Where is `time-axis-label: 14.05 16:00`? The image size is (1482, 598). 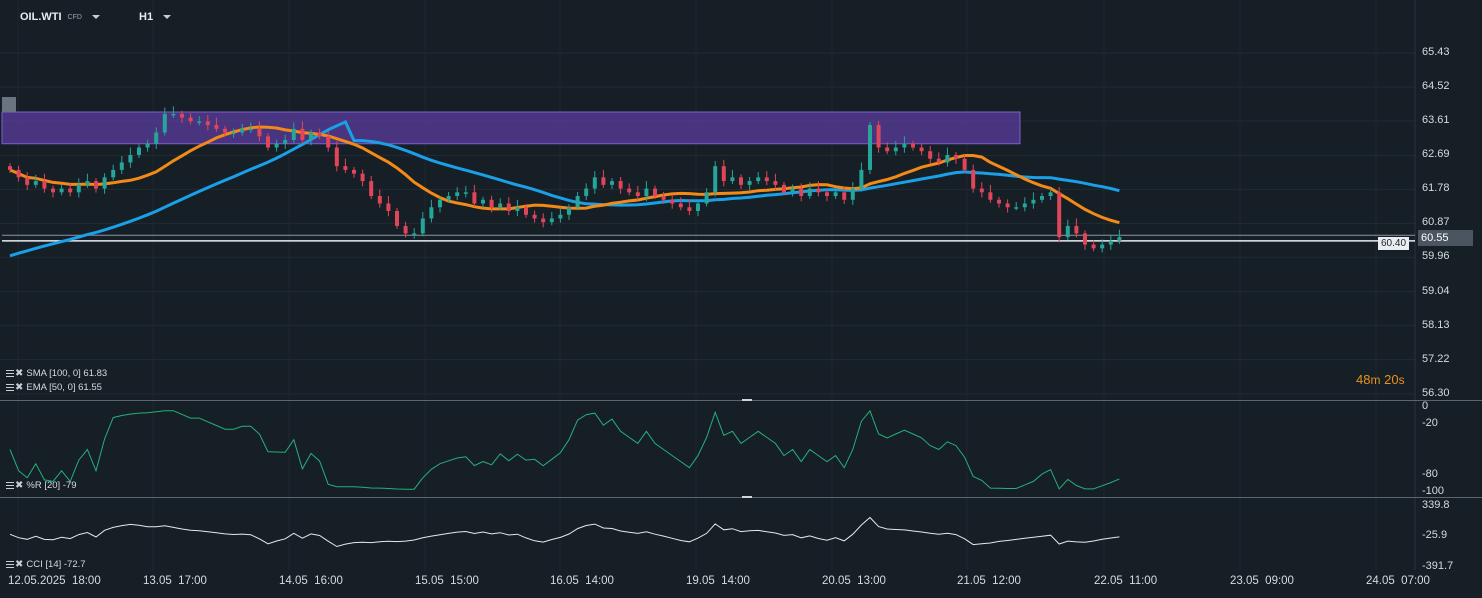
time-axis-label: 14.05 16:00 is located at coordinates (311, 581).